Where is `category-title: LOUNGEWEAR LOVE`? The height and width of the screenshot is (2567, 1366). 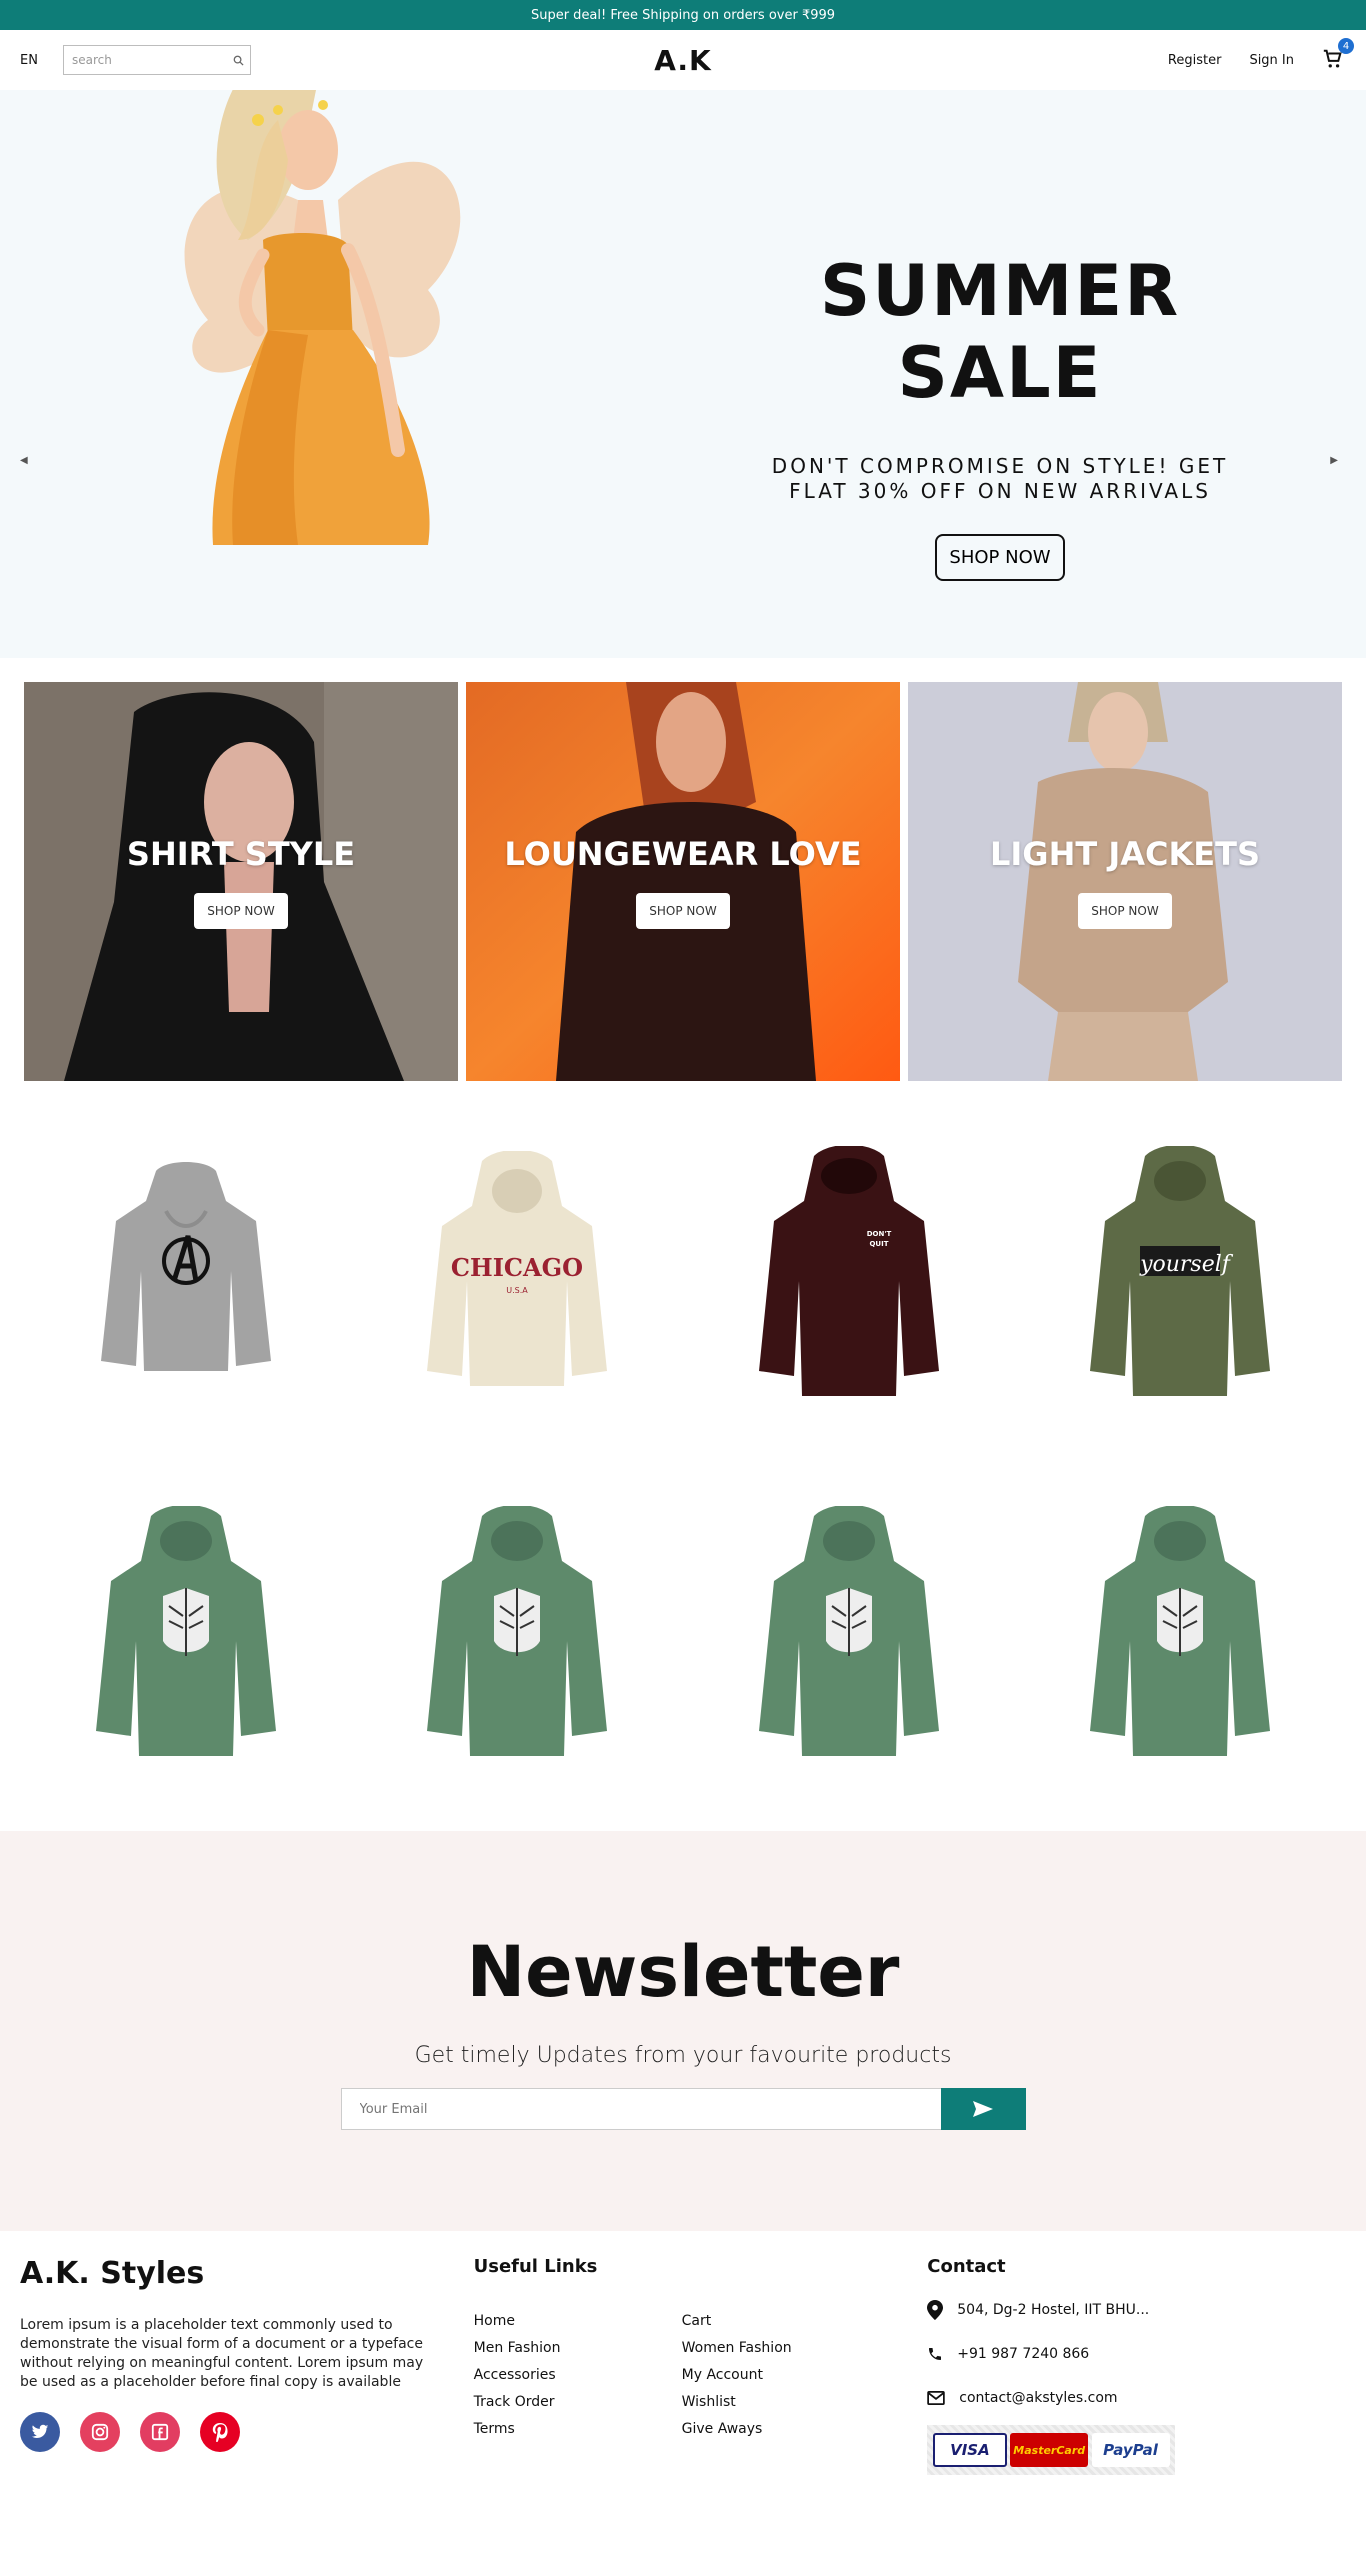
category-title: LOUNGEWEAR LOVE is located at coordinates (683, 853).